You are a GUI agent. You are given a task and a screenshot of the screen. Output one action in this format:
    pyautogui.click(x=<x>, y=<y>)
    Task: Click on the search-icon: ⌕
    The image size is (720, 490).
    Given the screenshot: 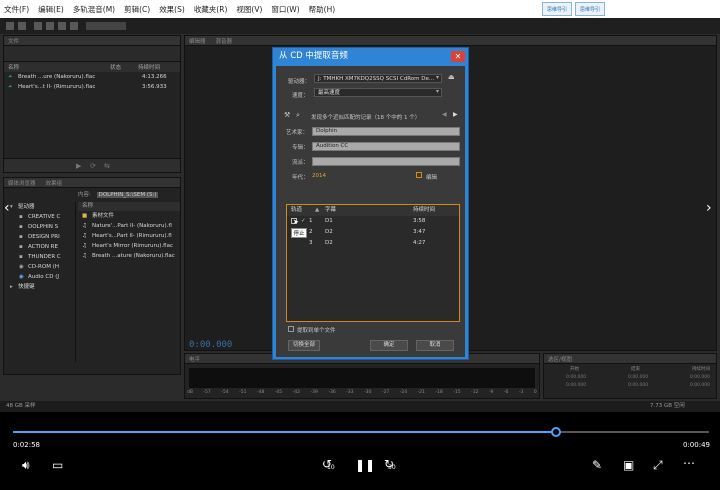 What is the action you would take?
    pyautogui.click(x=298, y=115)
    